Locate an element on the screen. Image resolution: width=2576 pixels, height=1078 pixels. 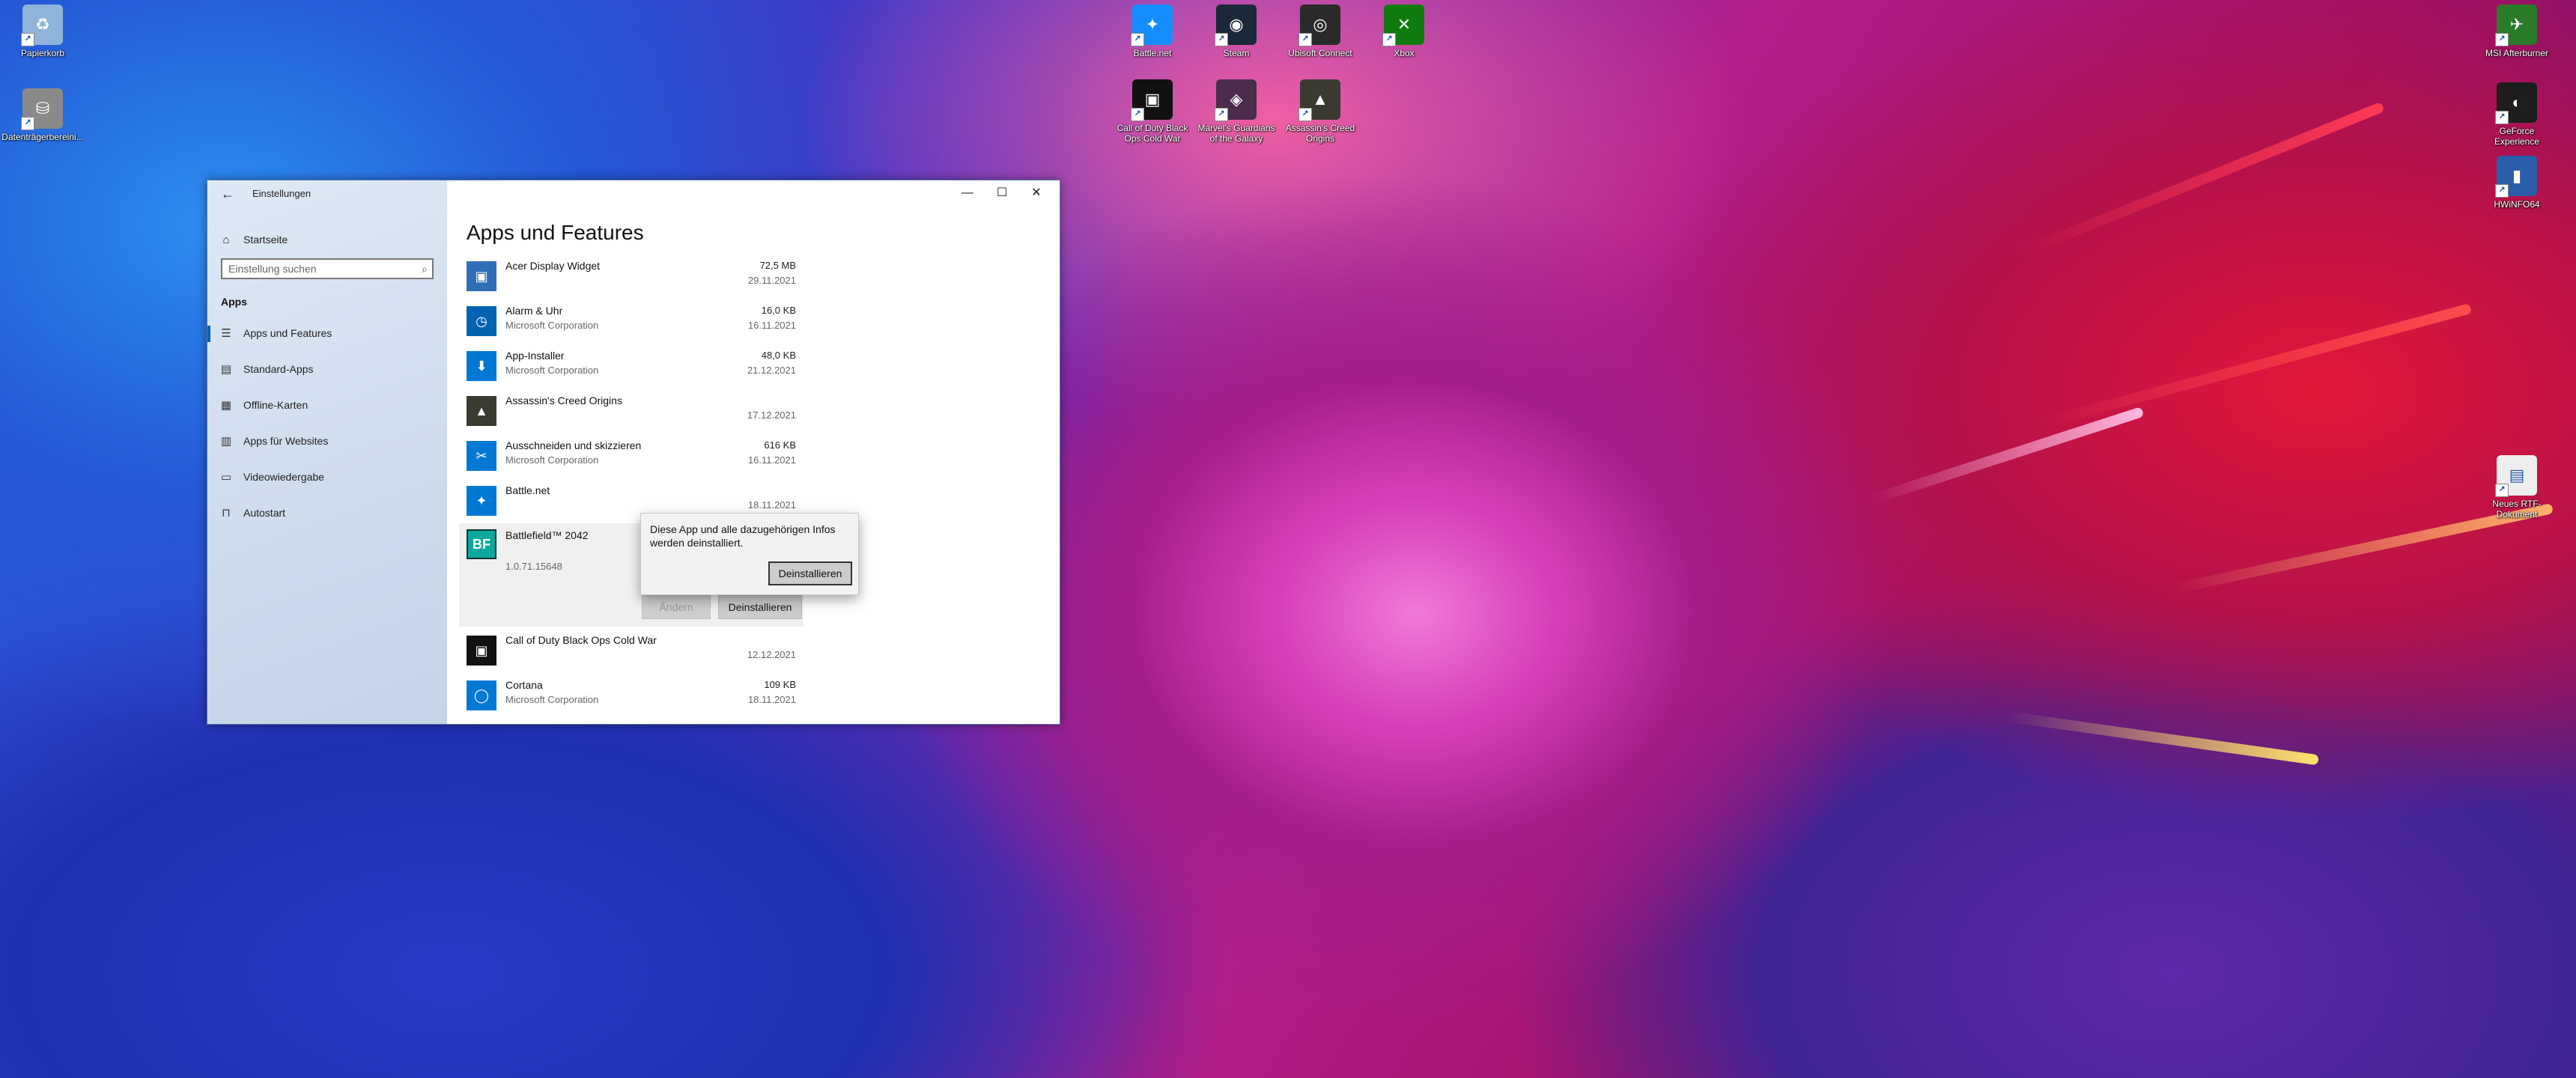
snip-sketch-icon: ✂ is located at coordinates (481, 456).